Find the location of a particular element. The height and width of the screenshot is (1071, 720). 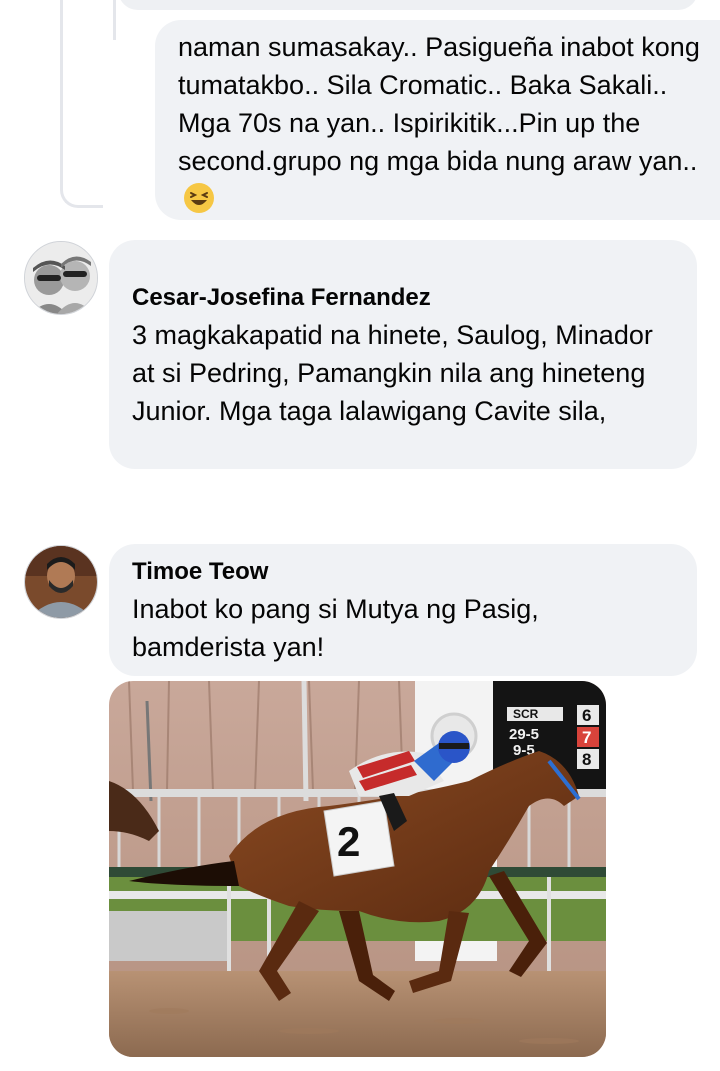

previous-comment-bubble is located at coordinates (408, 5).